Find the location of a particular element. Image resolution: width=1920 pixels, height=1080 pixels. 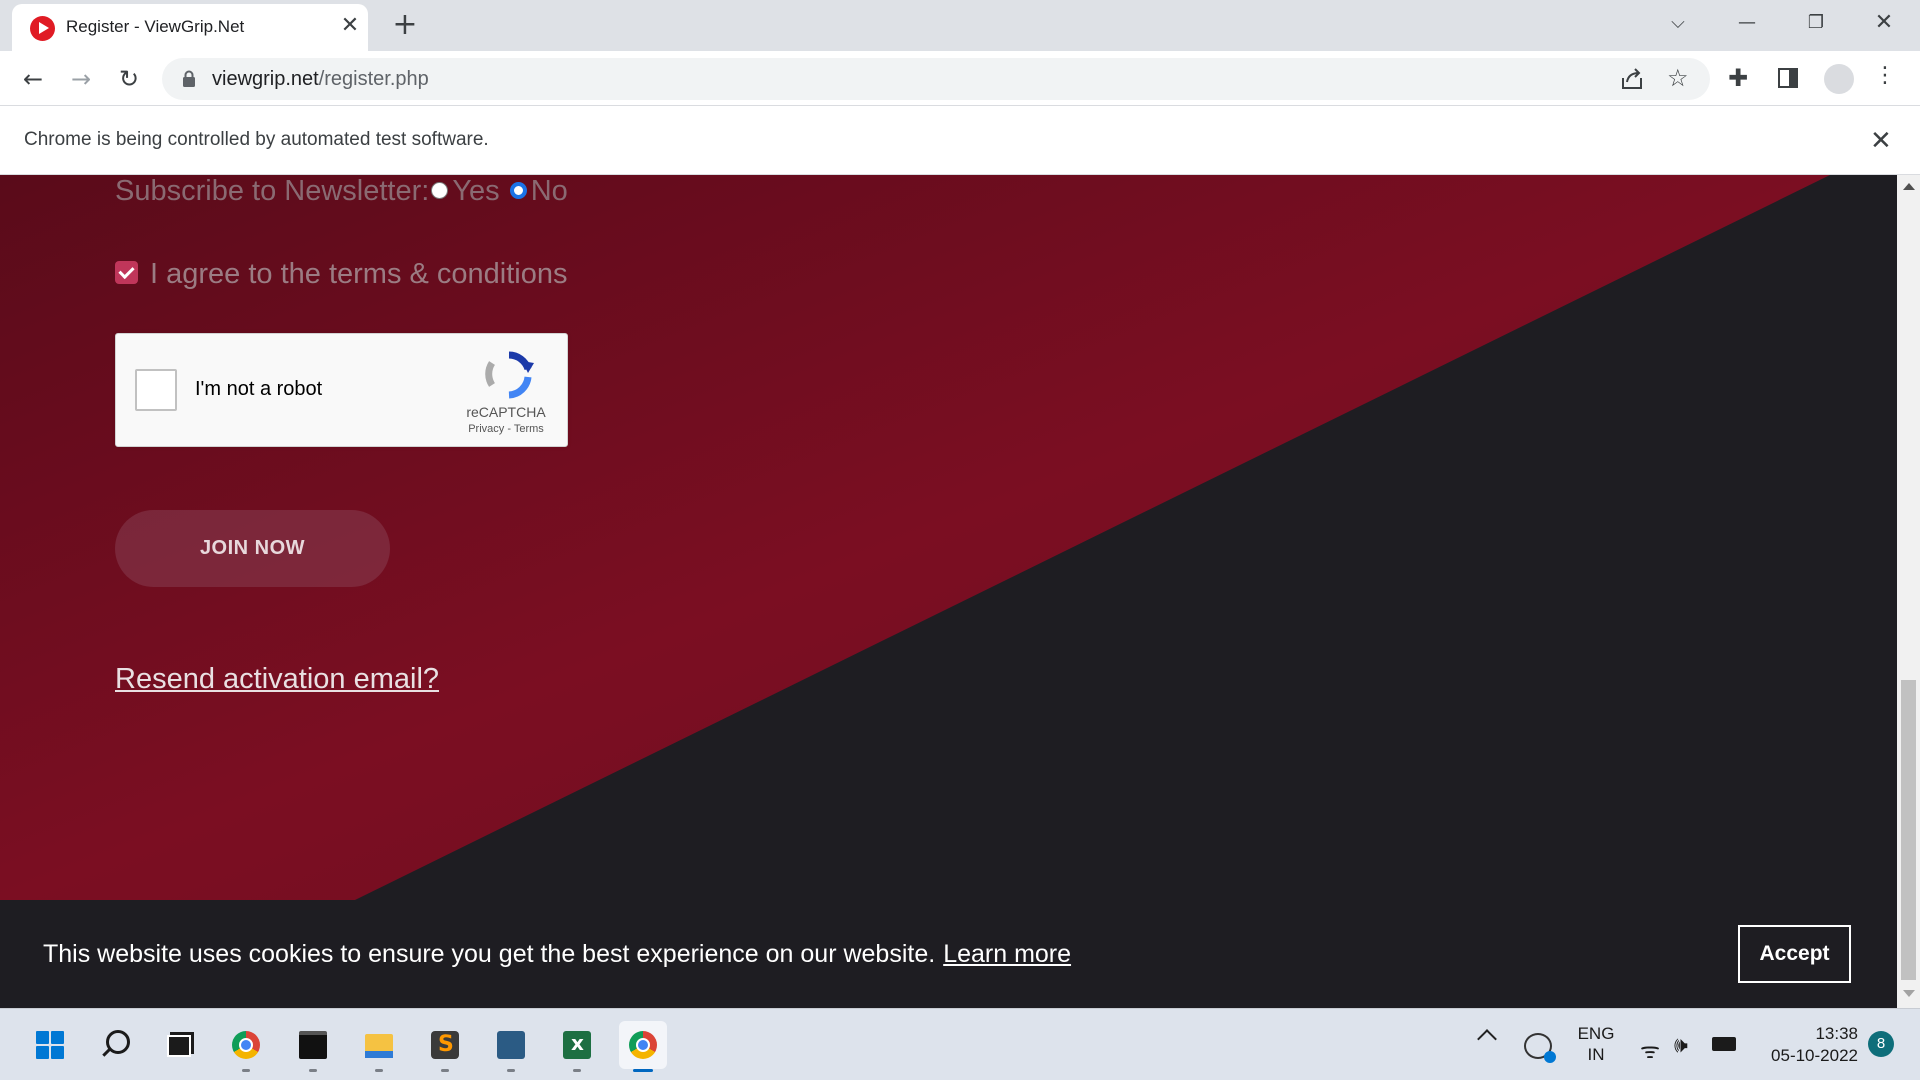

menu-kebab-icon: ⋮ is located at coordinates (1885, 75).